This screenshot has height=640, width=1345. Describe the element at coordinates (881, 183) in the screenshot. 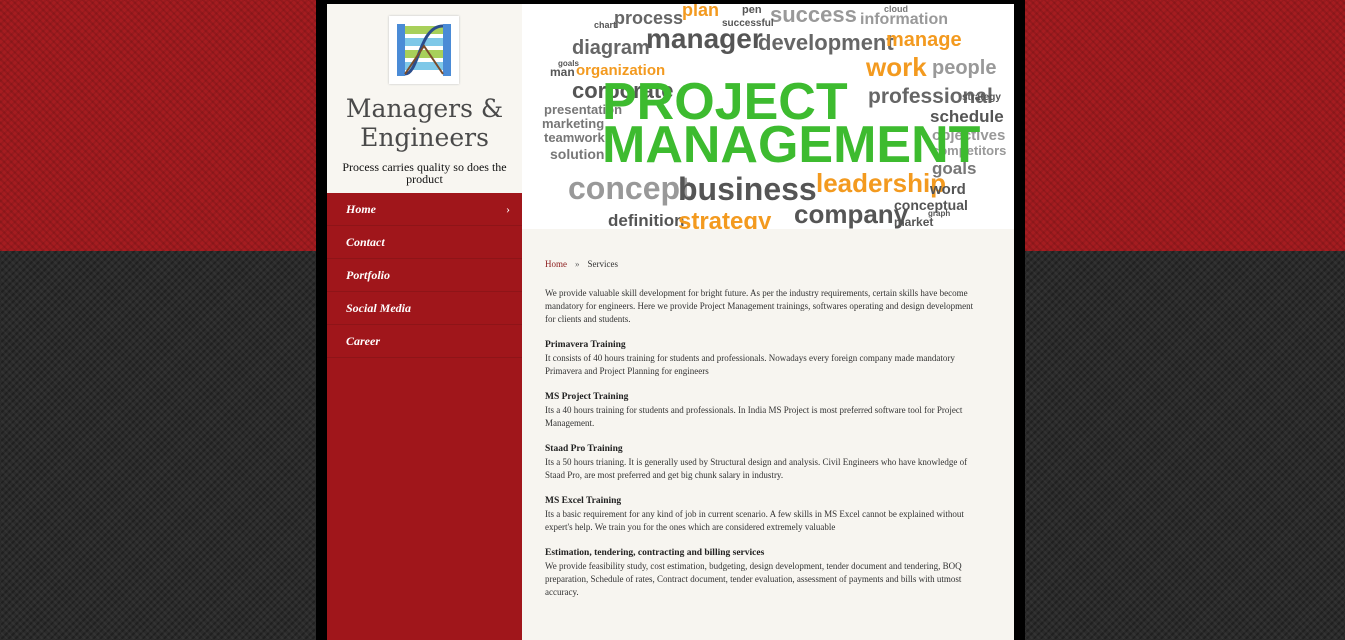

I see `cloud-word: leadership` at that location.